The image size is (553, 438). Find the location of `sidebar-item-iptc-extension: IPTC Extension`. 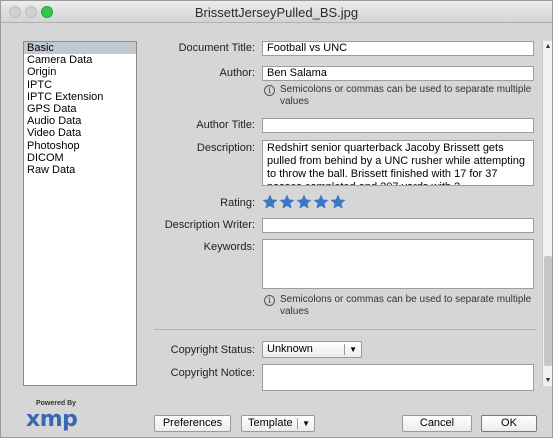

sidebar-item-iptc-extension: IPTC Extension is located at coordinates (80, 97).